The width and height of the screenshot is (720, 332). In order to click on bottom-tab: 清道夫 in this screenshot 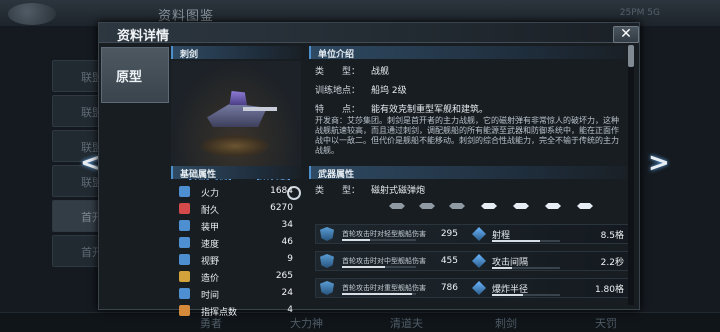, I will do `click(406, 323)`.